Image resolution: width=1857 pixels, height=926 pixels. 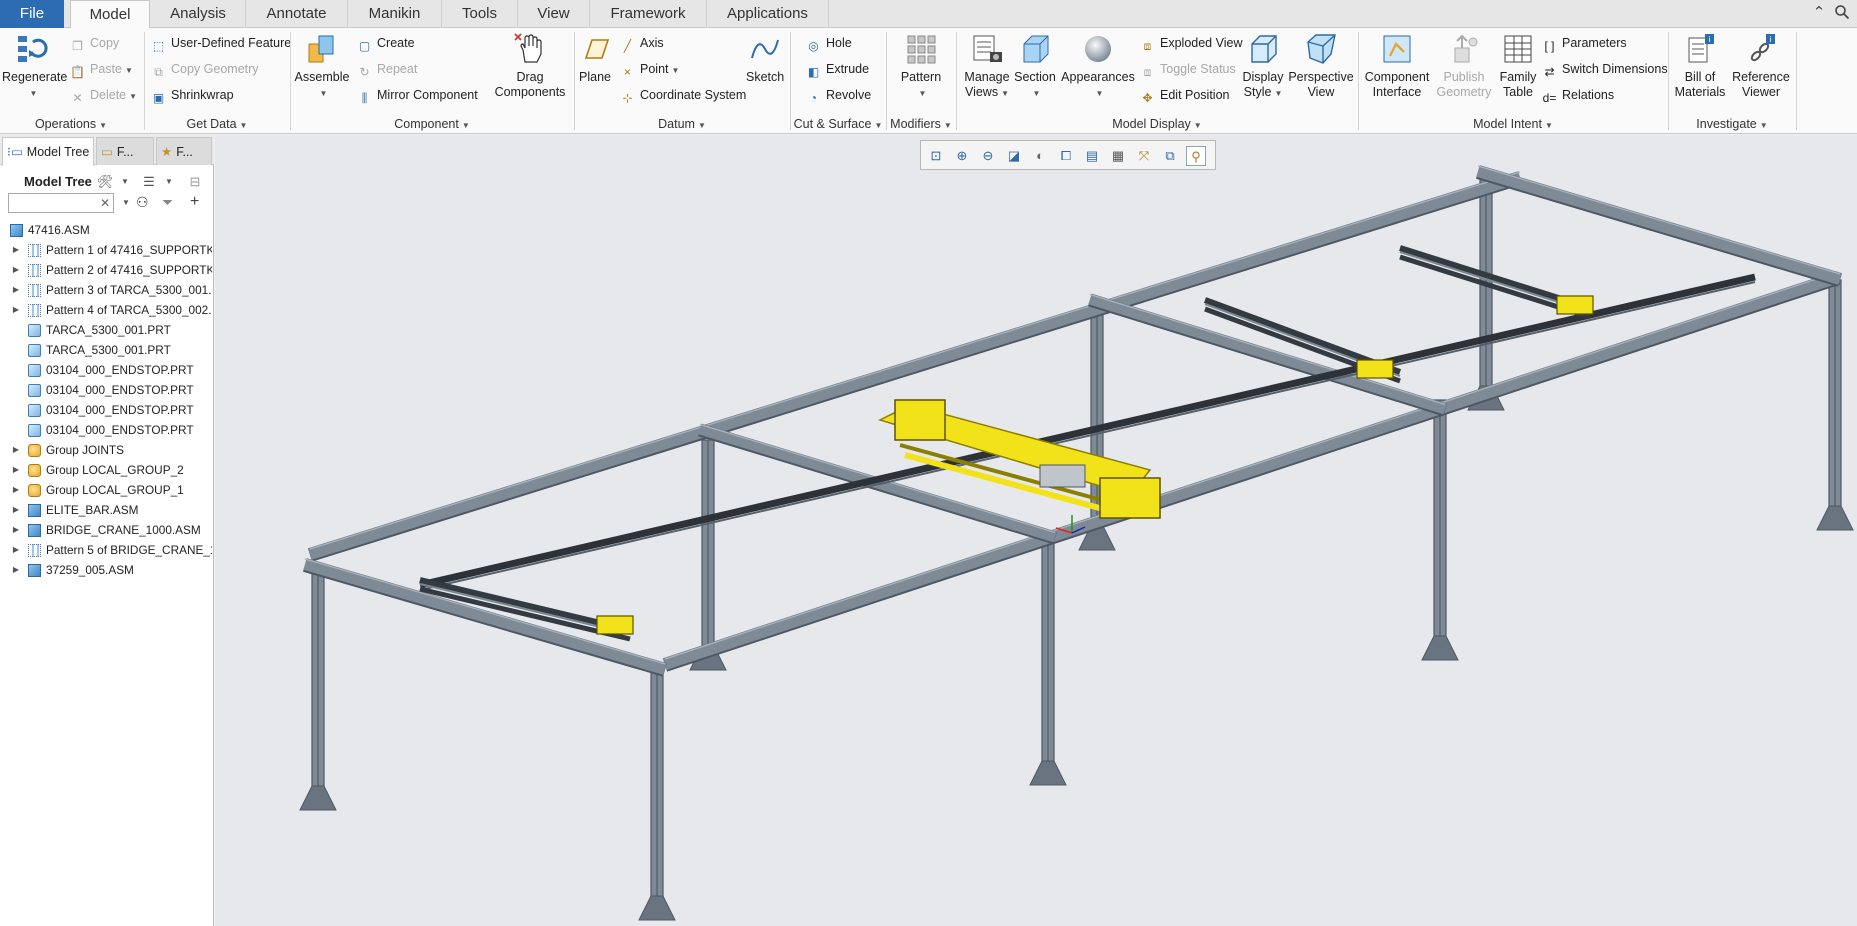 What do you see at coordinates (1188, 69) in the screenshot?
I see `toggle-status-button: ⧈ Toggle Status` at bounding box center [1188, 69].